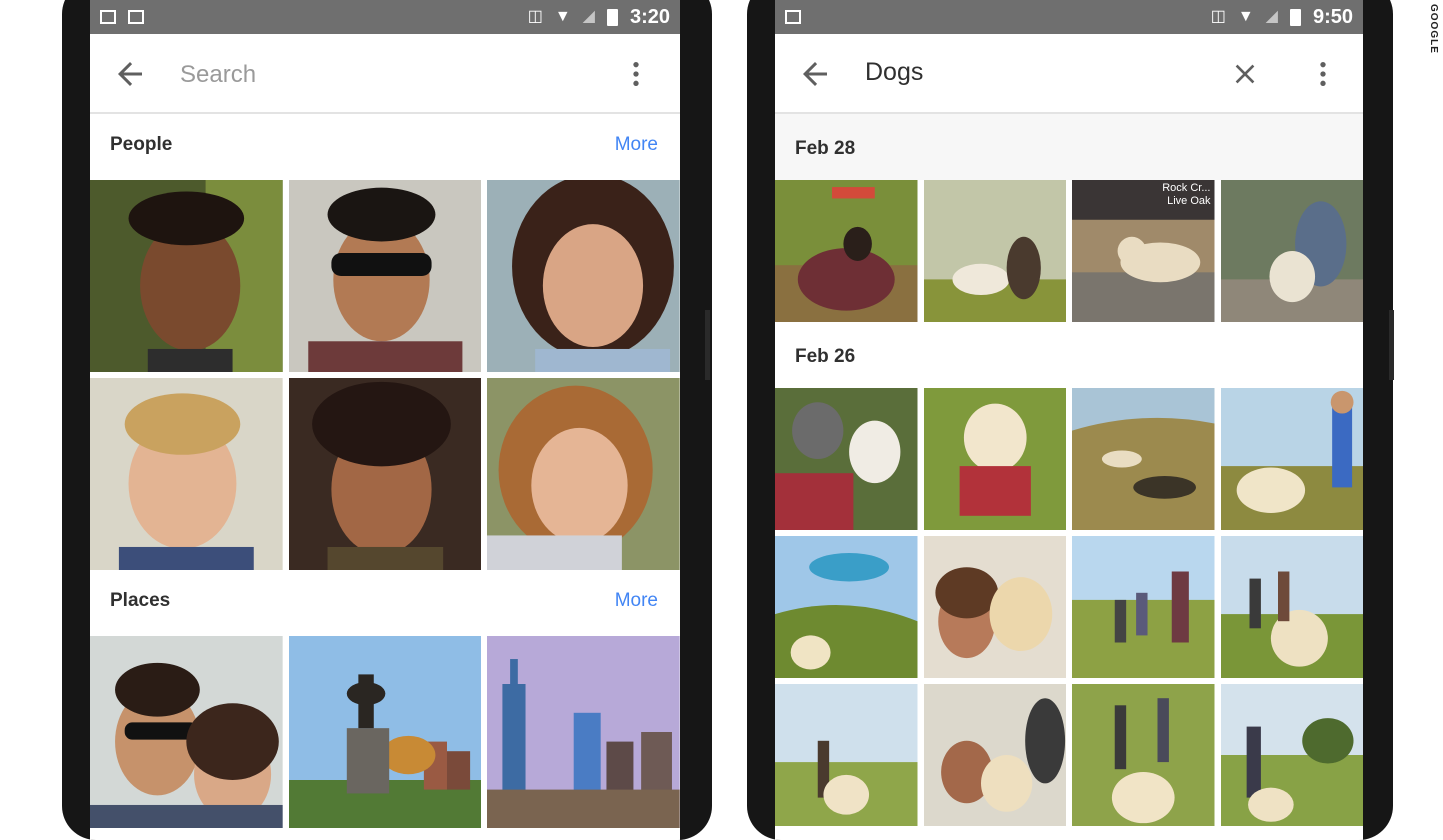 Image resolution: width=1443 pixels, height=840 pixels. I want to click on places-title: Places, so click(140, 600).